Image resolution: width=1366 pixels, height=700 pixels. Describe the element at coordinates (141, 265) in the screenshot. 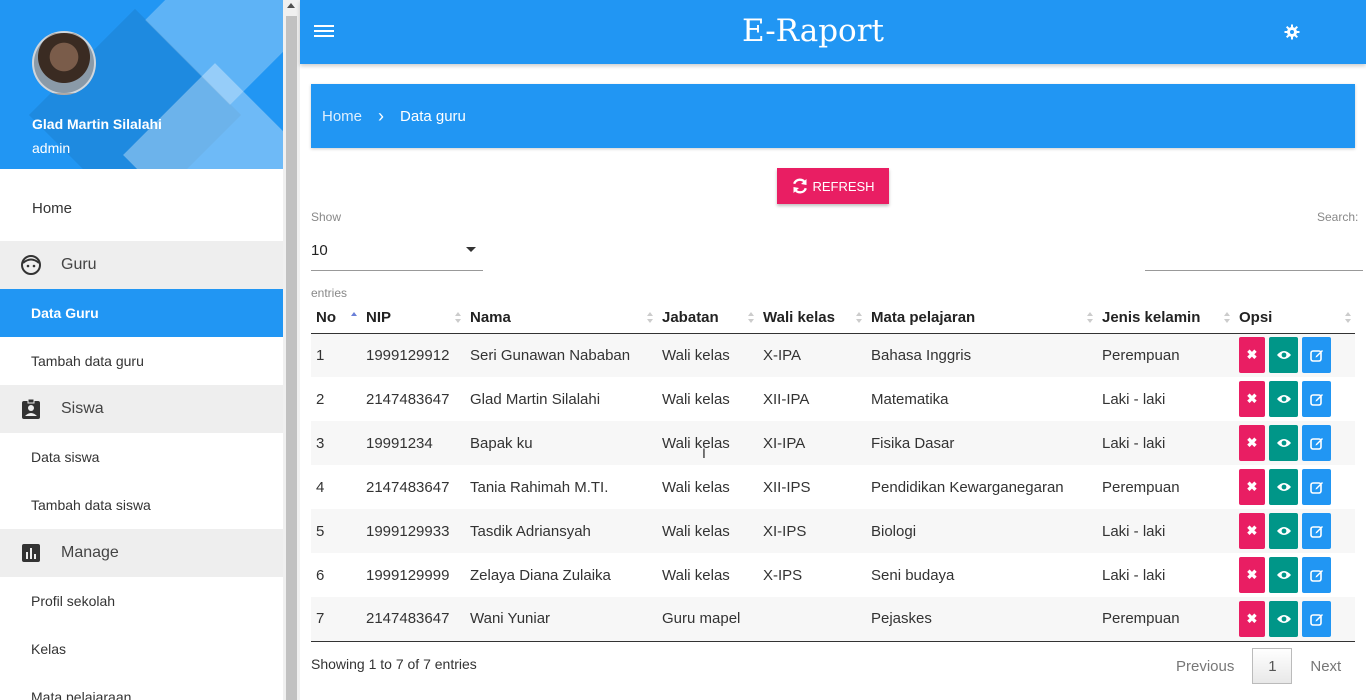

I see `sidebar-item-guru: Guru` at that location.